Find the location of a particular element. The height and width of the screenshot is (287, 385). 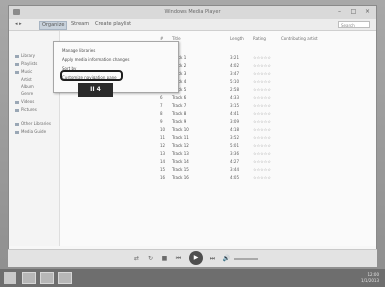

menu-manage-libraries: Manage libraries is located at coordinates (78, 50).